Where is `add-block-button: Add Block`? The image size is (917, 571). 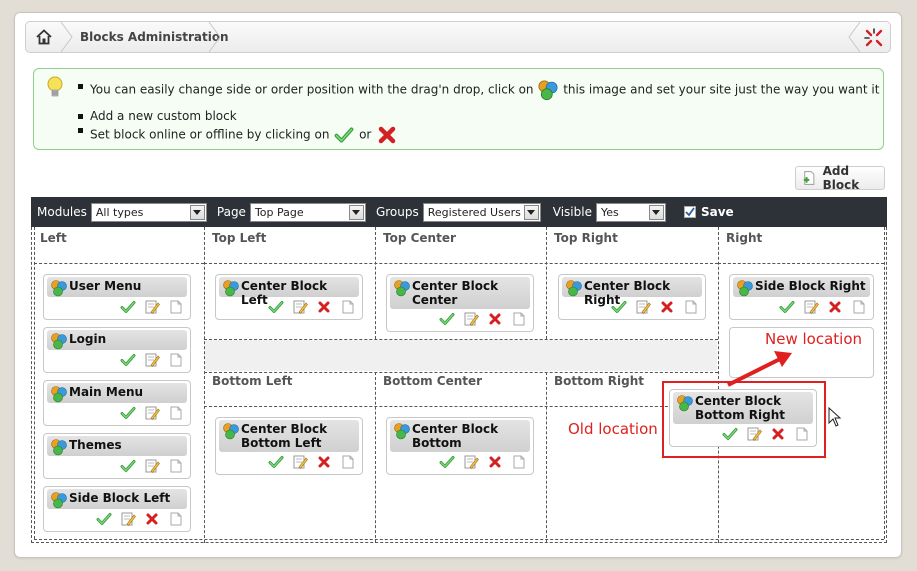 add-block-button: Add Block is located at coordinates (840, 178).